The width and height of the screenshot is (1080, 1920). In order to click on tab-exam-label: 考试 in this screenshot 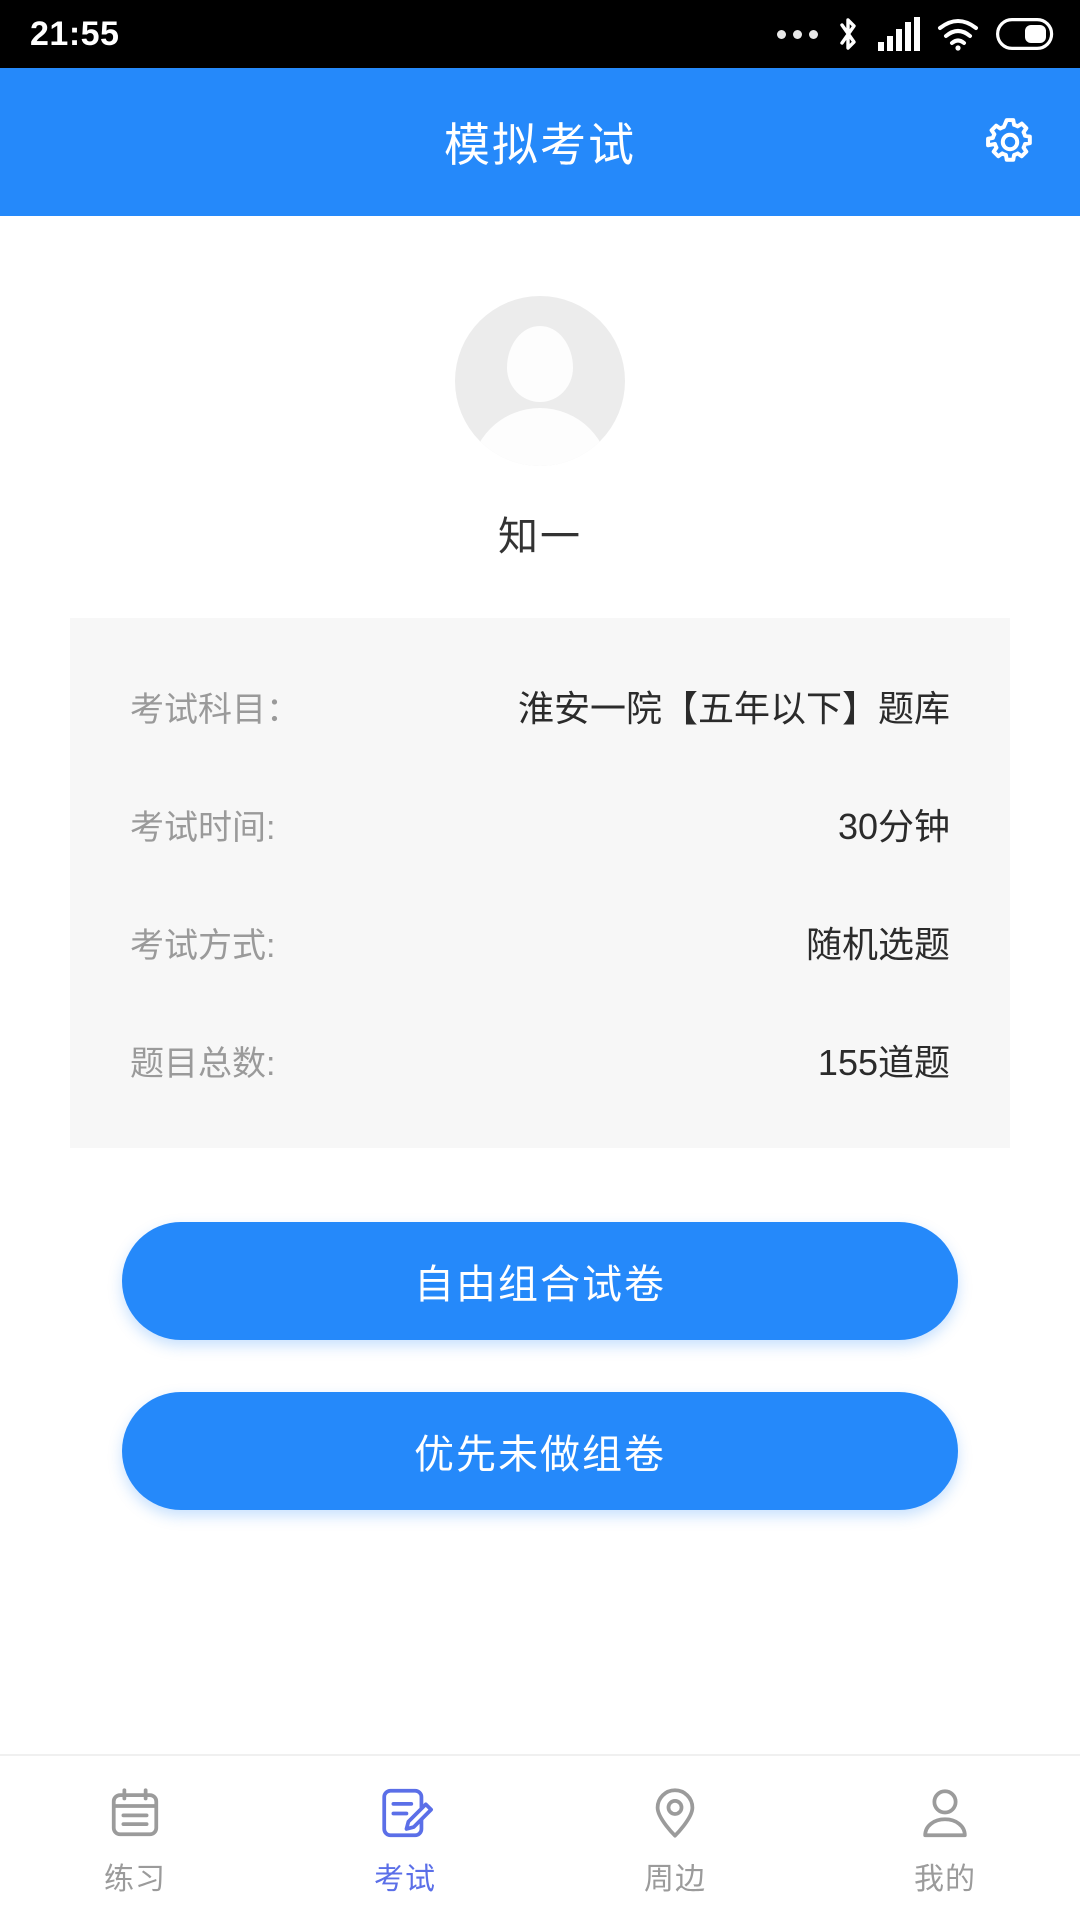, I will do `click(405, 1879)`.